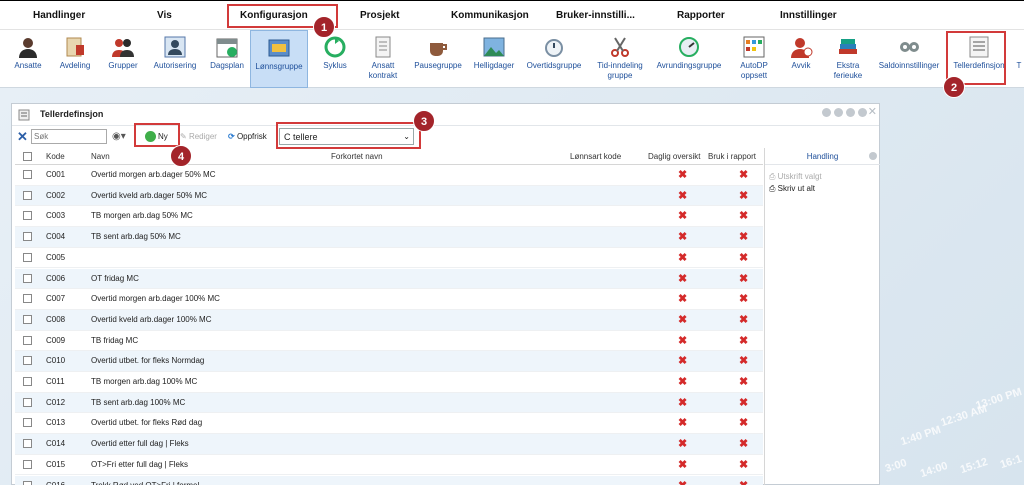 The image size is (1024, 485). Describe the element at coordinates (28, 48) in the screenshot. I see `person-icon` at that location.